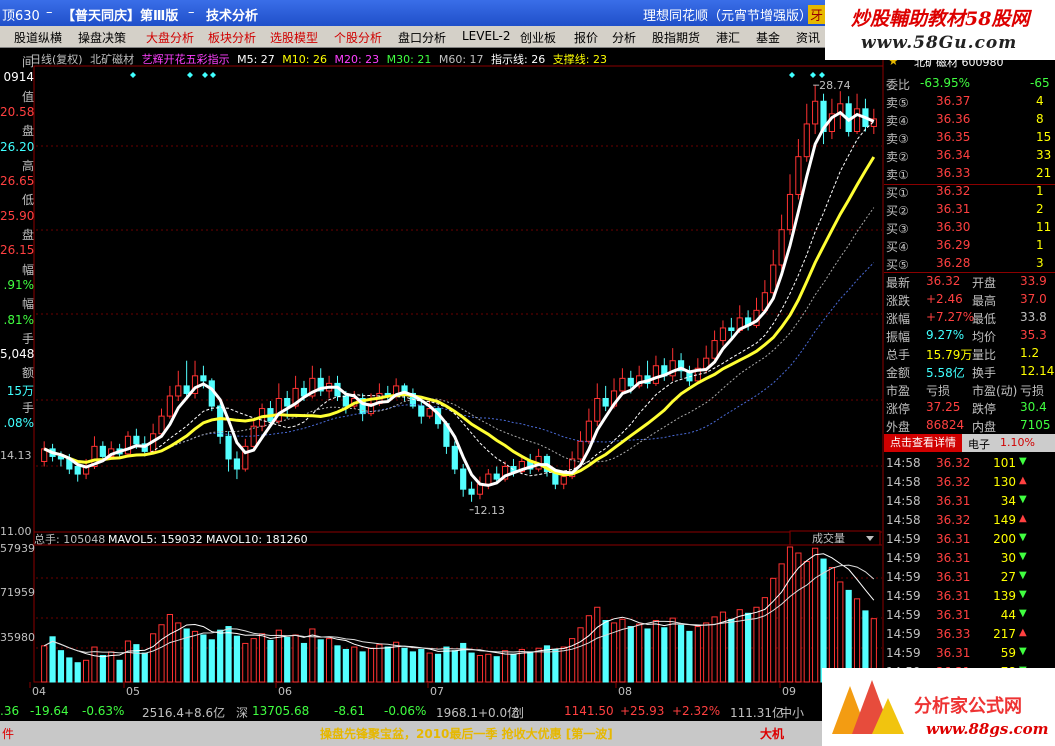  What do you see at coordinates (1033, 299) in the screenshot?
I see `stat-value: 37.0` at bounding box center [1033, 299].